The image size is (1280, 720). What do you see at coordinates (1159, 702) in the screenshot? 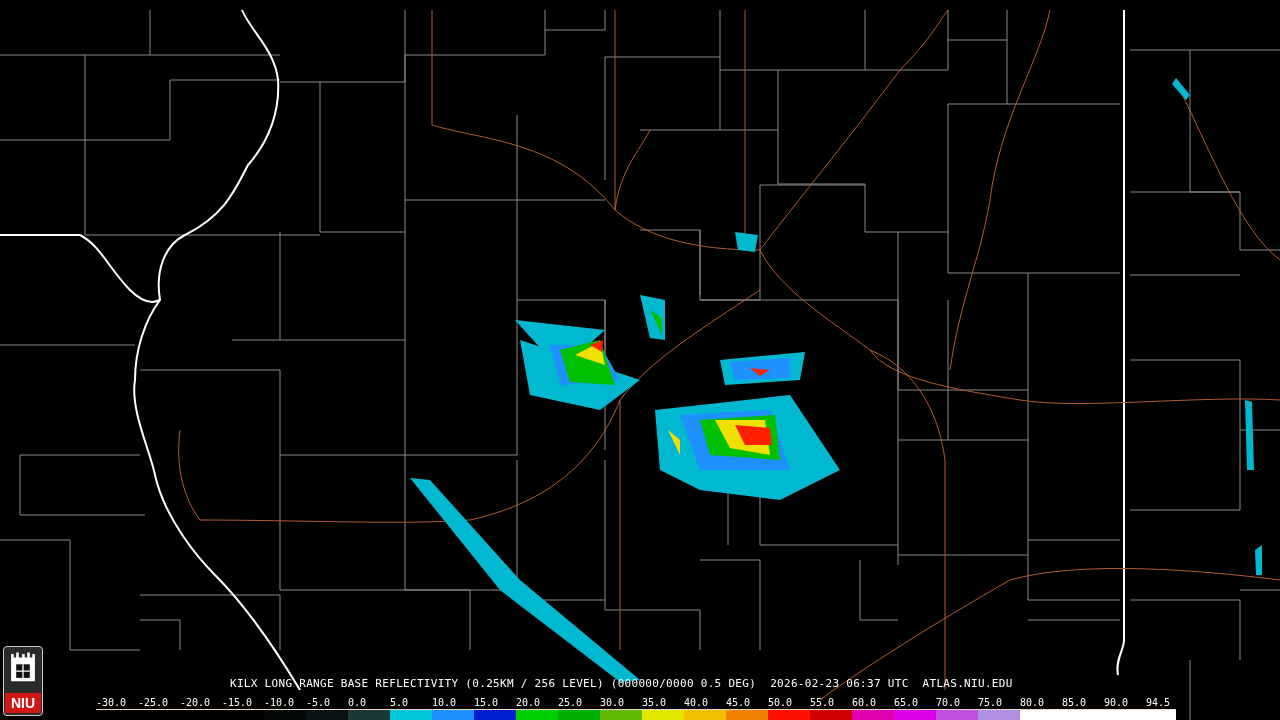
I see `legend-label: 94.5` at bounding box center [1159, 702].